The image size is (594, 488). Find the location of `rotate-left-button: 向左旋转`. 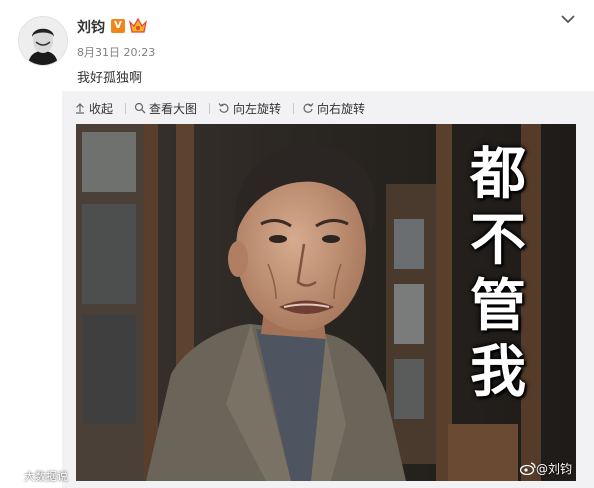

rotate-left-button: 向左旋转 is located at coordinates (249, 108).